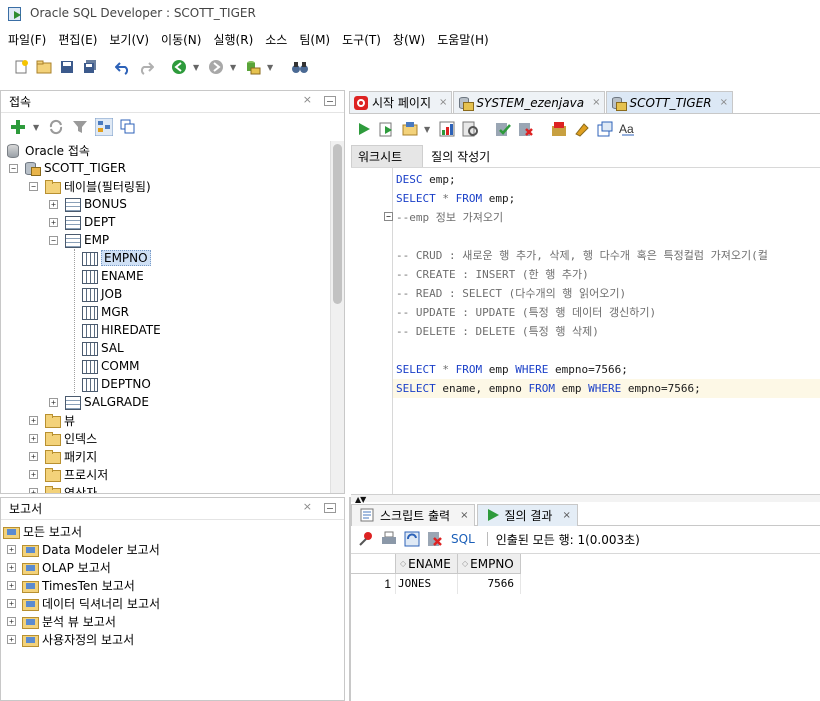  Describe the element at coordinates (172, 366) in the screenshot. I see `tree-node: COMM` at that location.